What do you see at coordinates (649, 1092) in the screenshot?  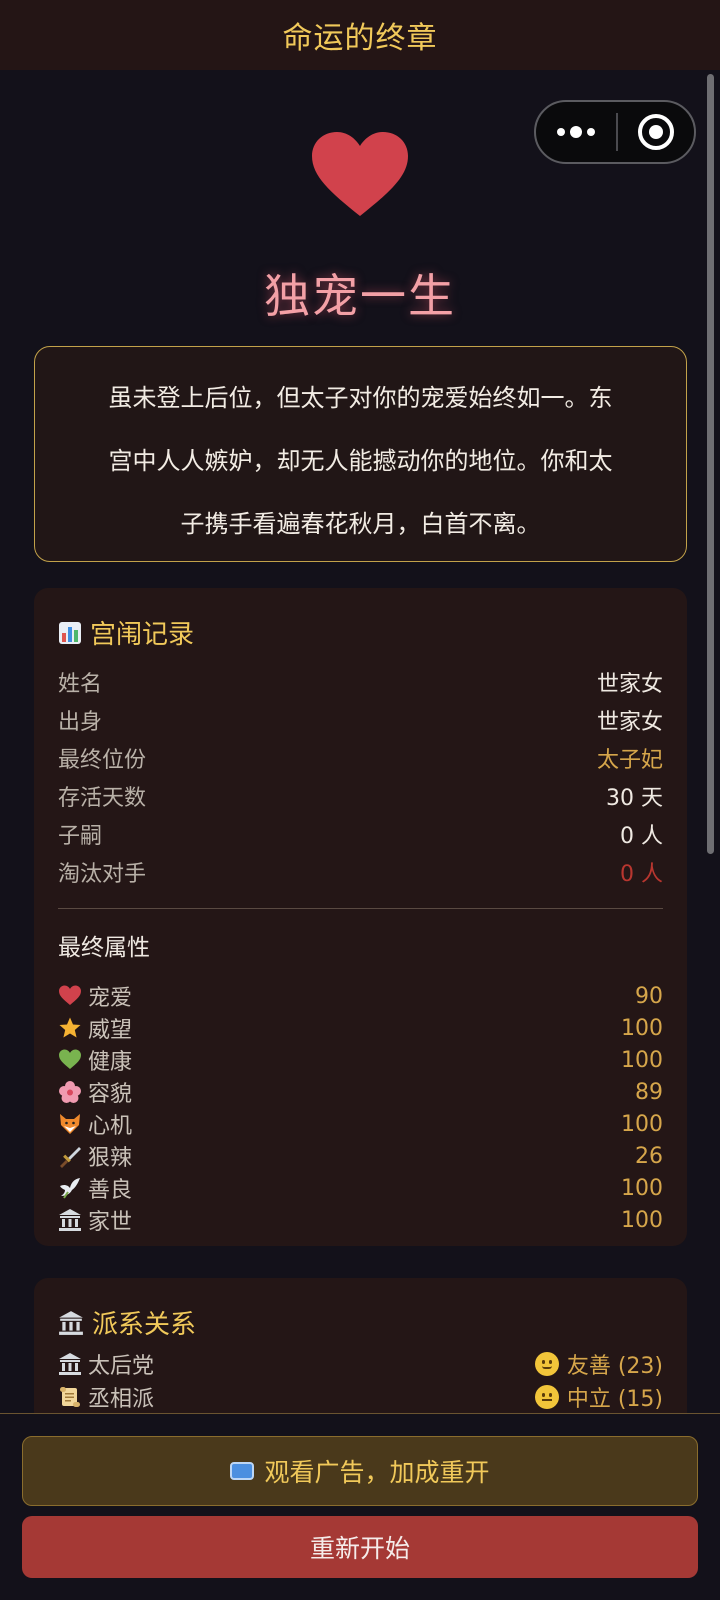 I see `attribute-value: 89` at bounding box center [649, 1092].